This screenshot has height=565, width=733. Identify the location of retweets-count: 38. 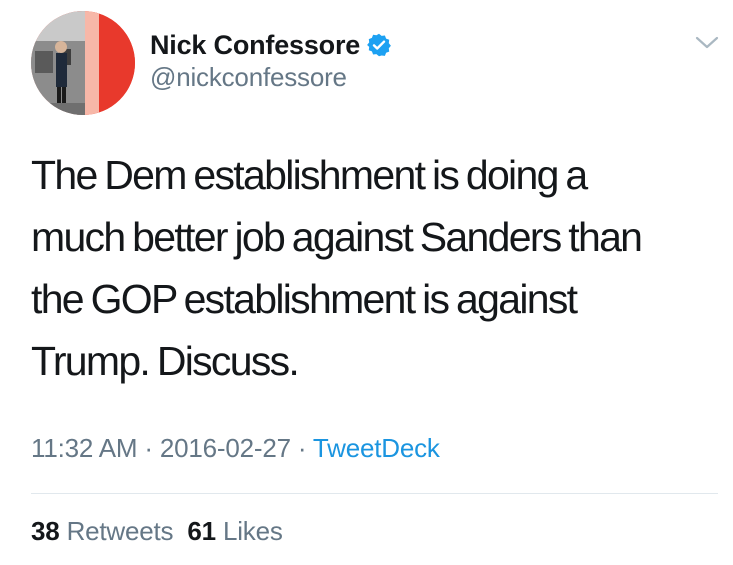
(45, 531).